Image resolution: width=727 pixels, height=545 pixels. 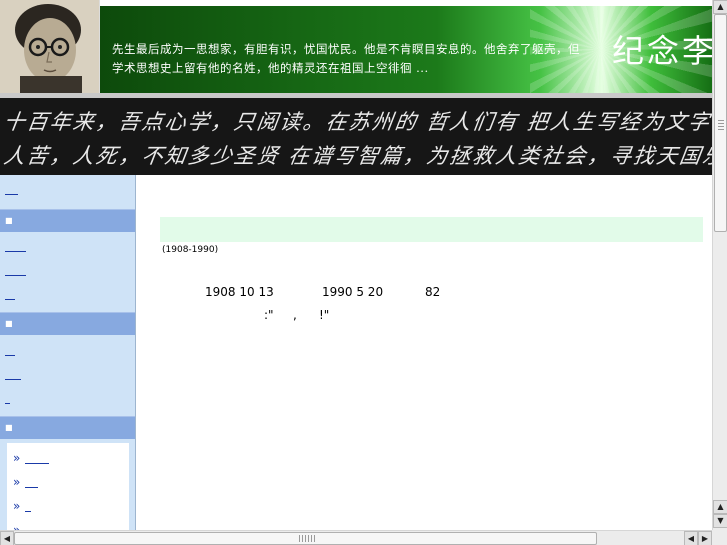 I want to click on arrow-down-icon: ▼, so click(x=720, y=520).